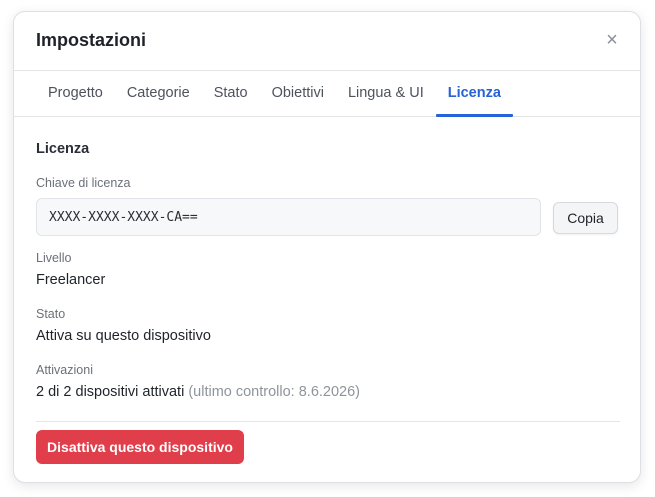 The image size is (655, 497). What do you see at coordinates (158, 93) in the screenshot?
I see `tab-categorie: Categorie` at bounding box center [158, 93].